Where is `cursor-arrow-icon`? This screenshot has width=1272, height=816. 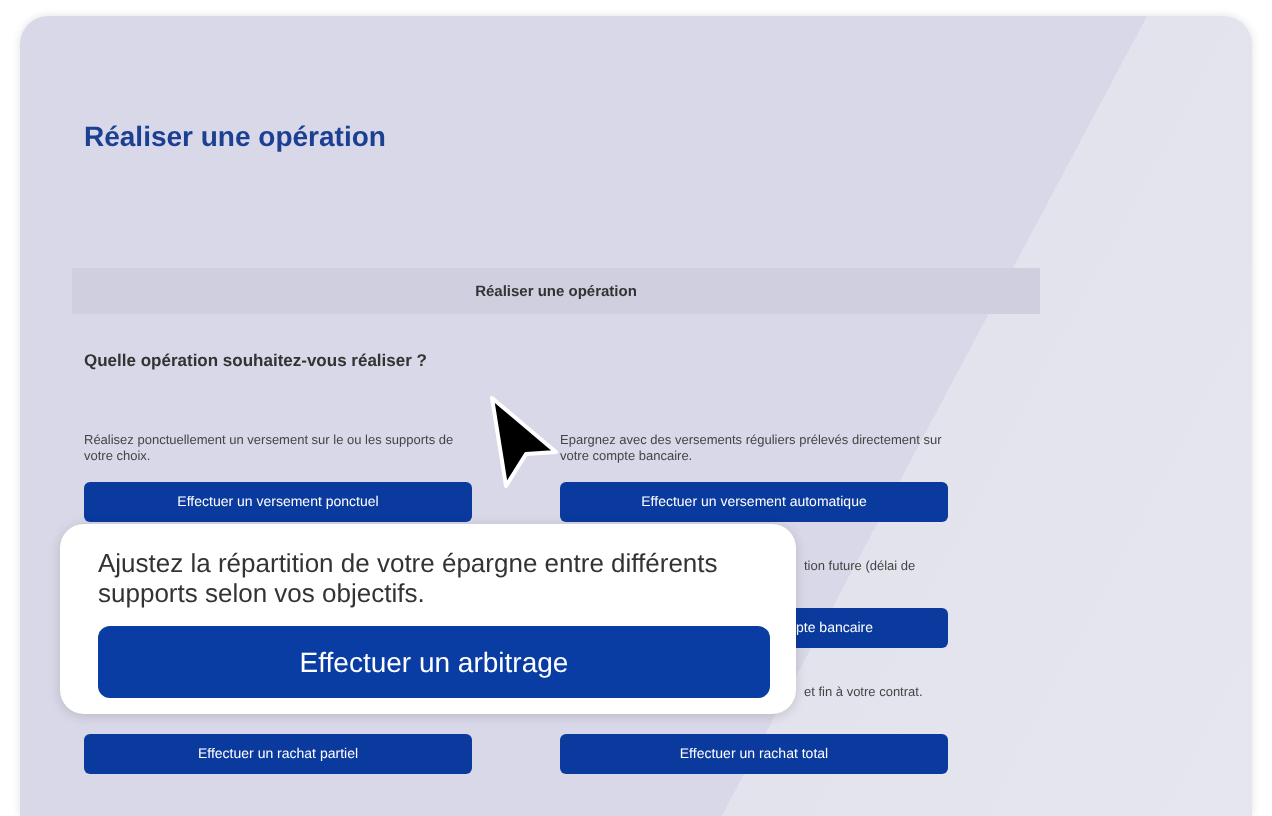 cursor-arrow-icon is located at coordinates (524, 442).